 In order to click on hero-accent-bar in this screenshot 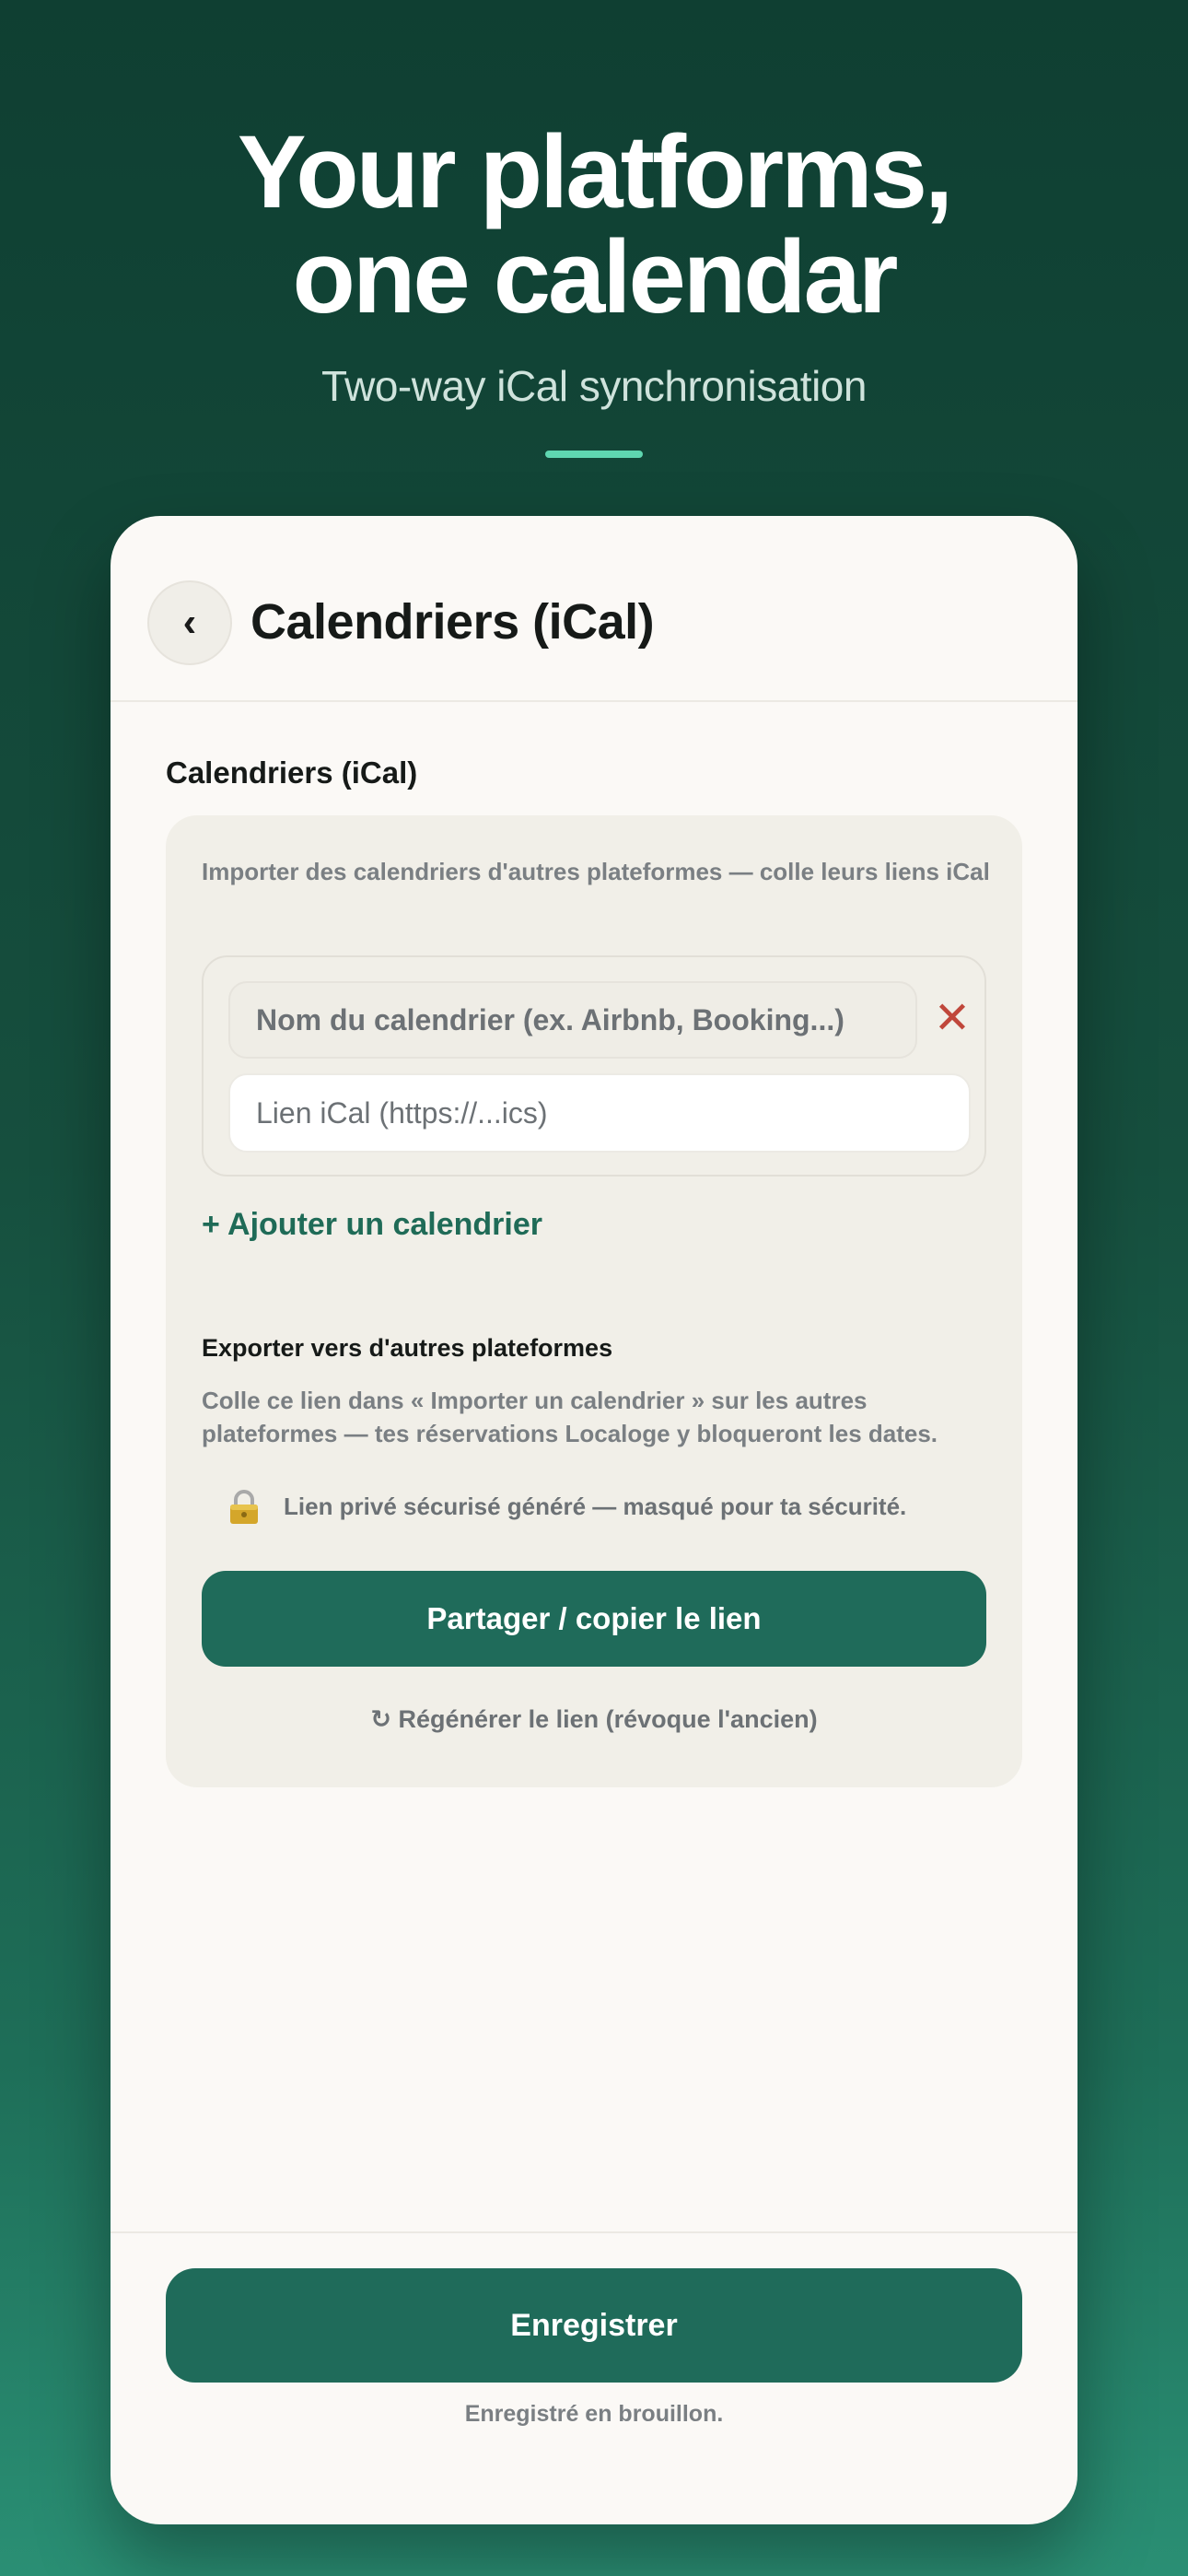, I will do `click(594, 454)`.